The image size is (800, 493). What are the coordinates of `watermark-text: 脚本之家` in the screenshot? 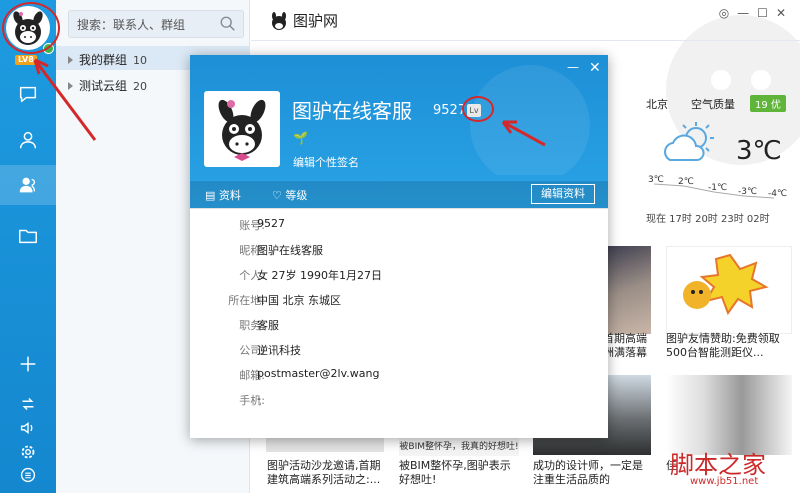 It's located at (718, 465).